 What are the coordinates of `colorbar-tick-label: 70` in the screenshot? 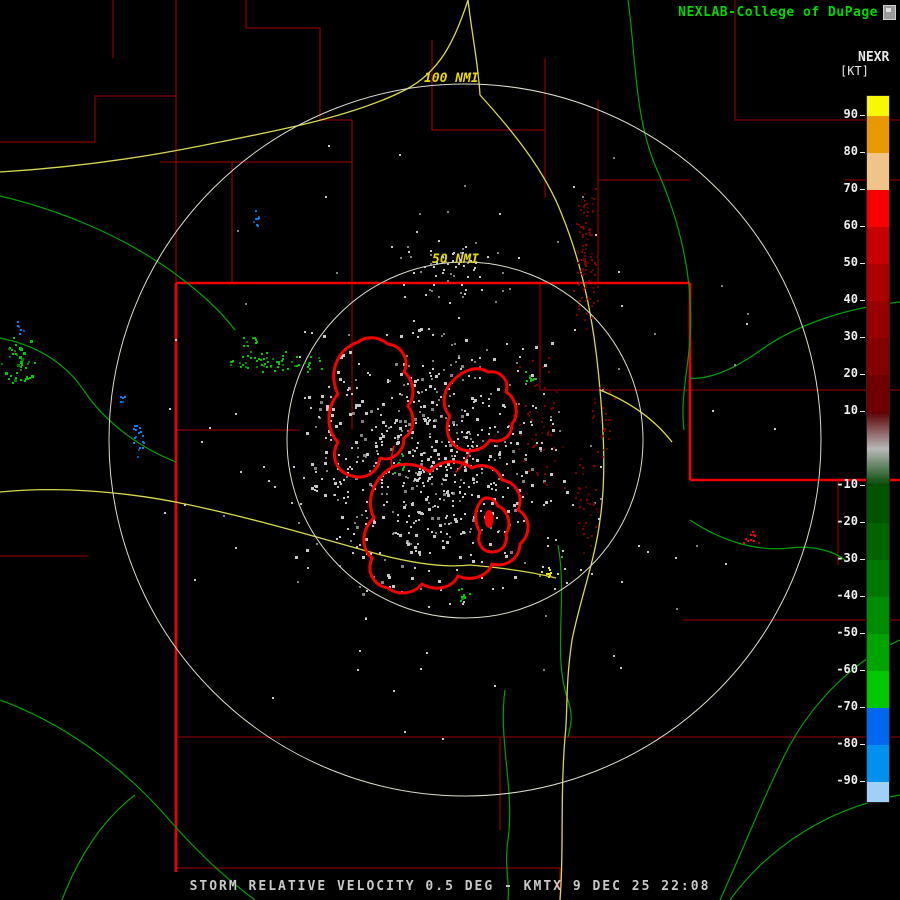 It's located at (850, 188).